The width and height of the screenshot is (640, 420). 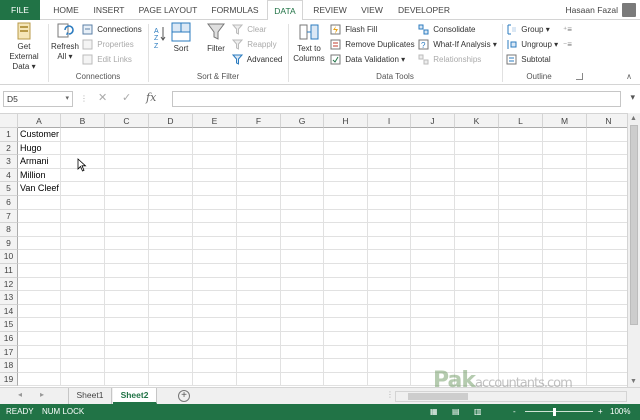 What do you see at coordinates (259, 339) in the screenshot?
I see `cell-f16` at bounding box center [259, 339].